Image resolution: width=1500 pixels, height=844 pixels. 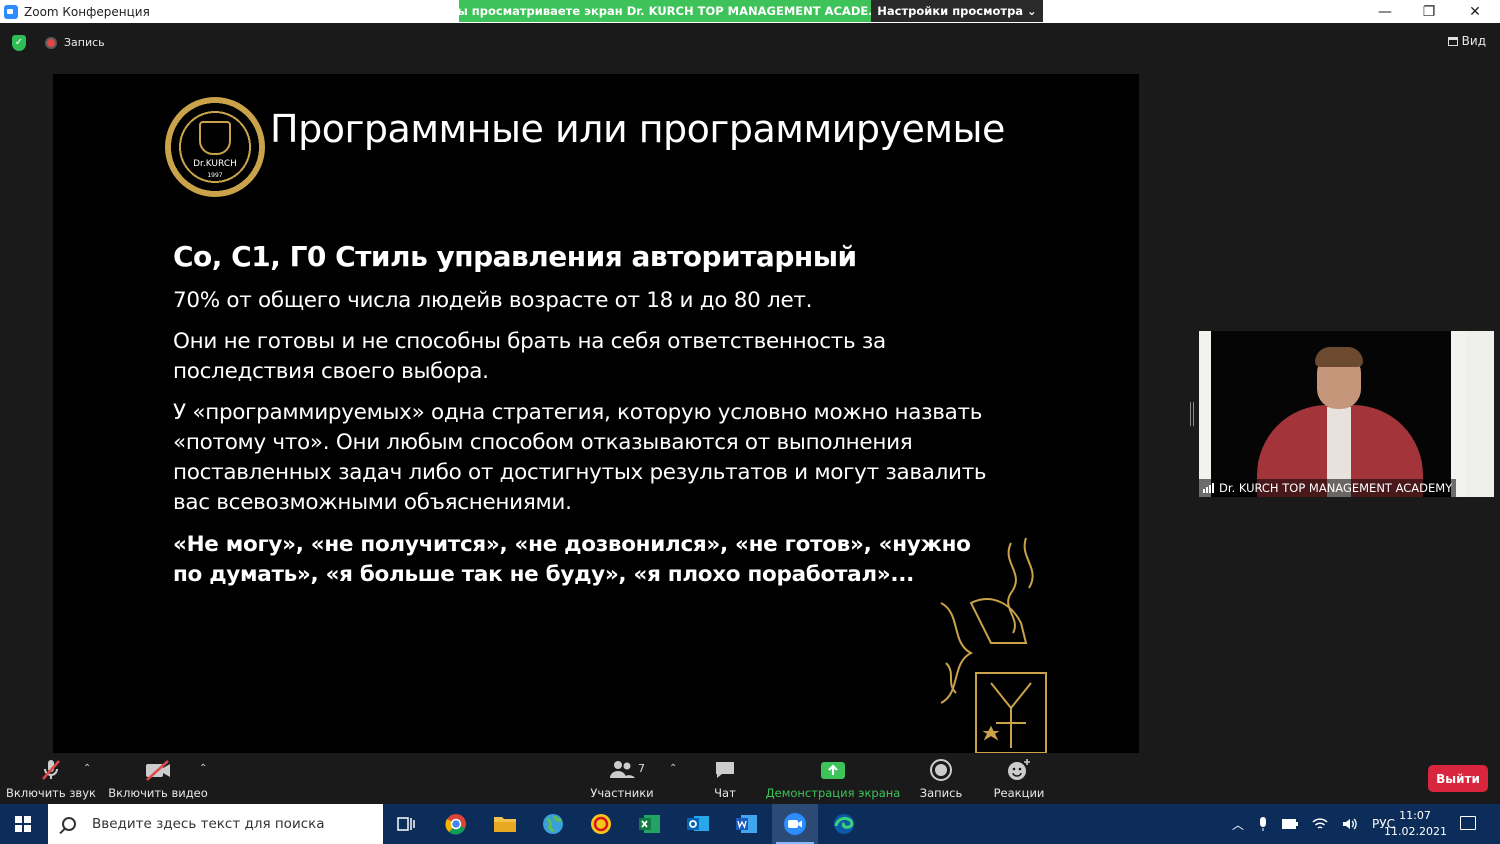 I want to click on reactions-label: Реакции, so click(x=1019, y=793).